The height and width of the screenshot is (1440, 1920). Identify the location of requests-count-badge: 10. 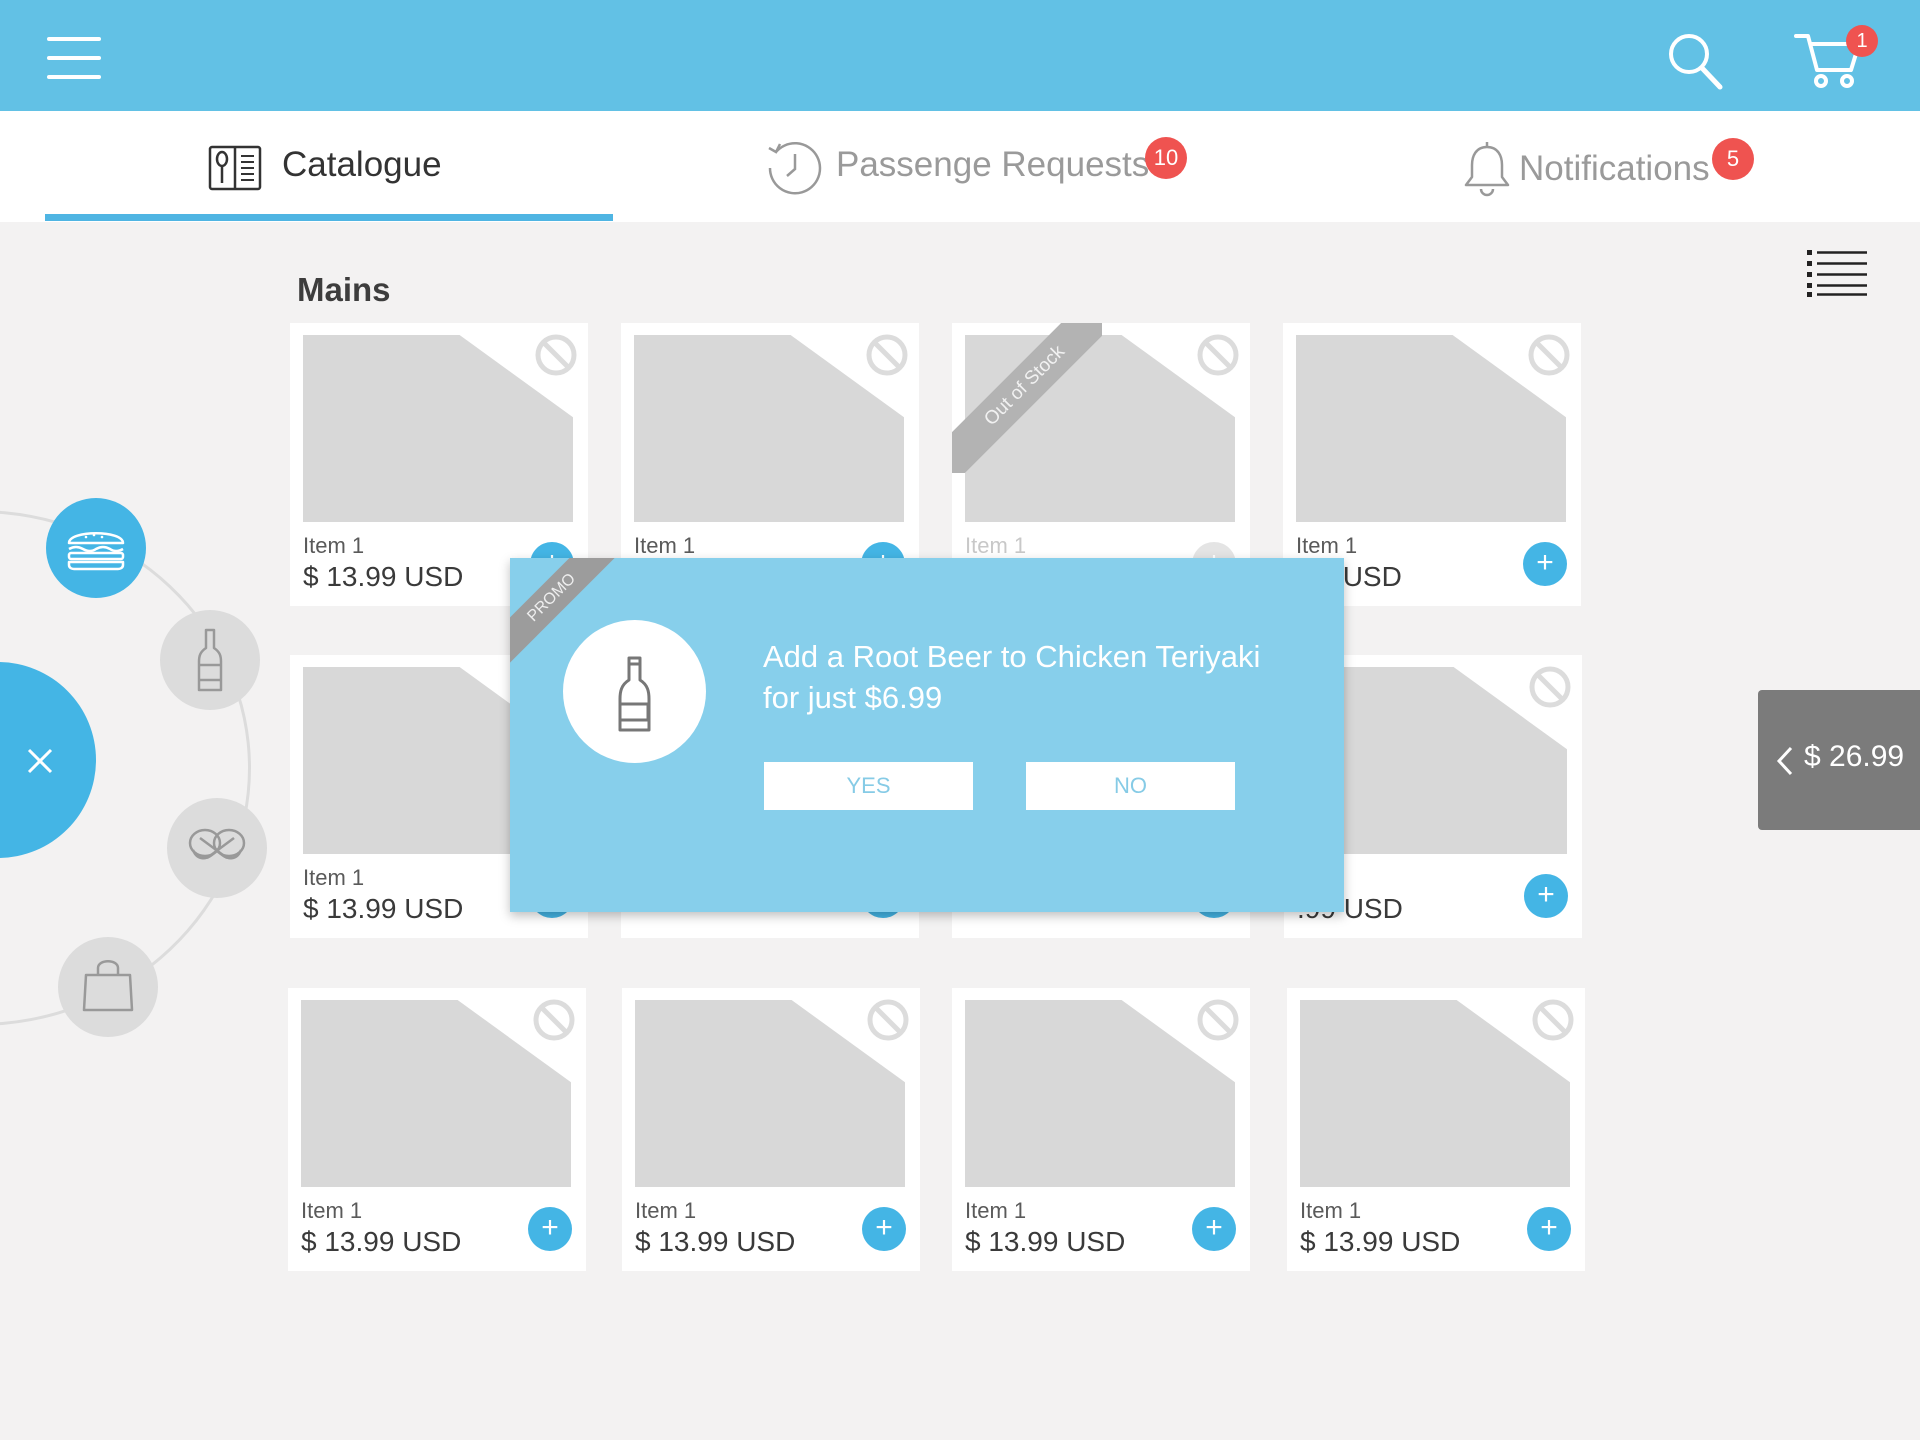
(1166, 158).